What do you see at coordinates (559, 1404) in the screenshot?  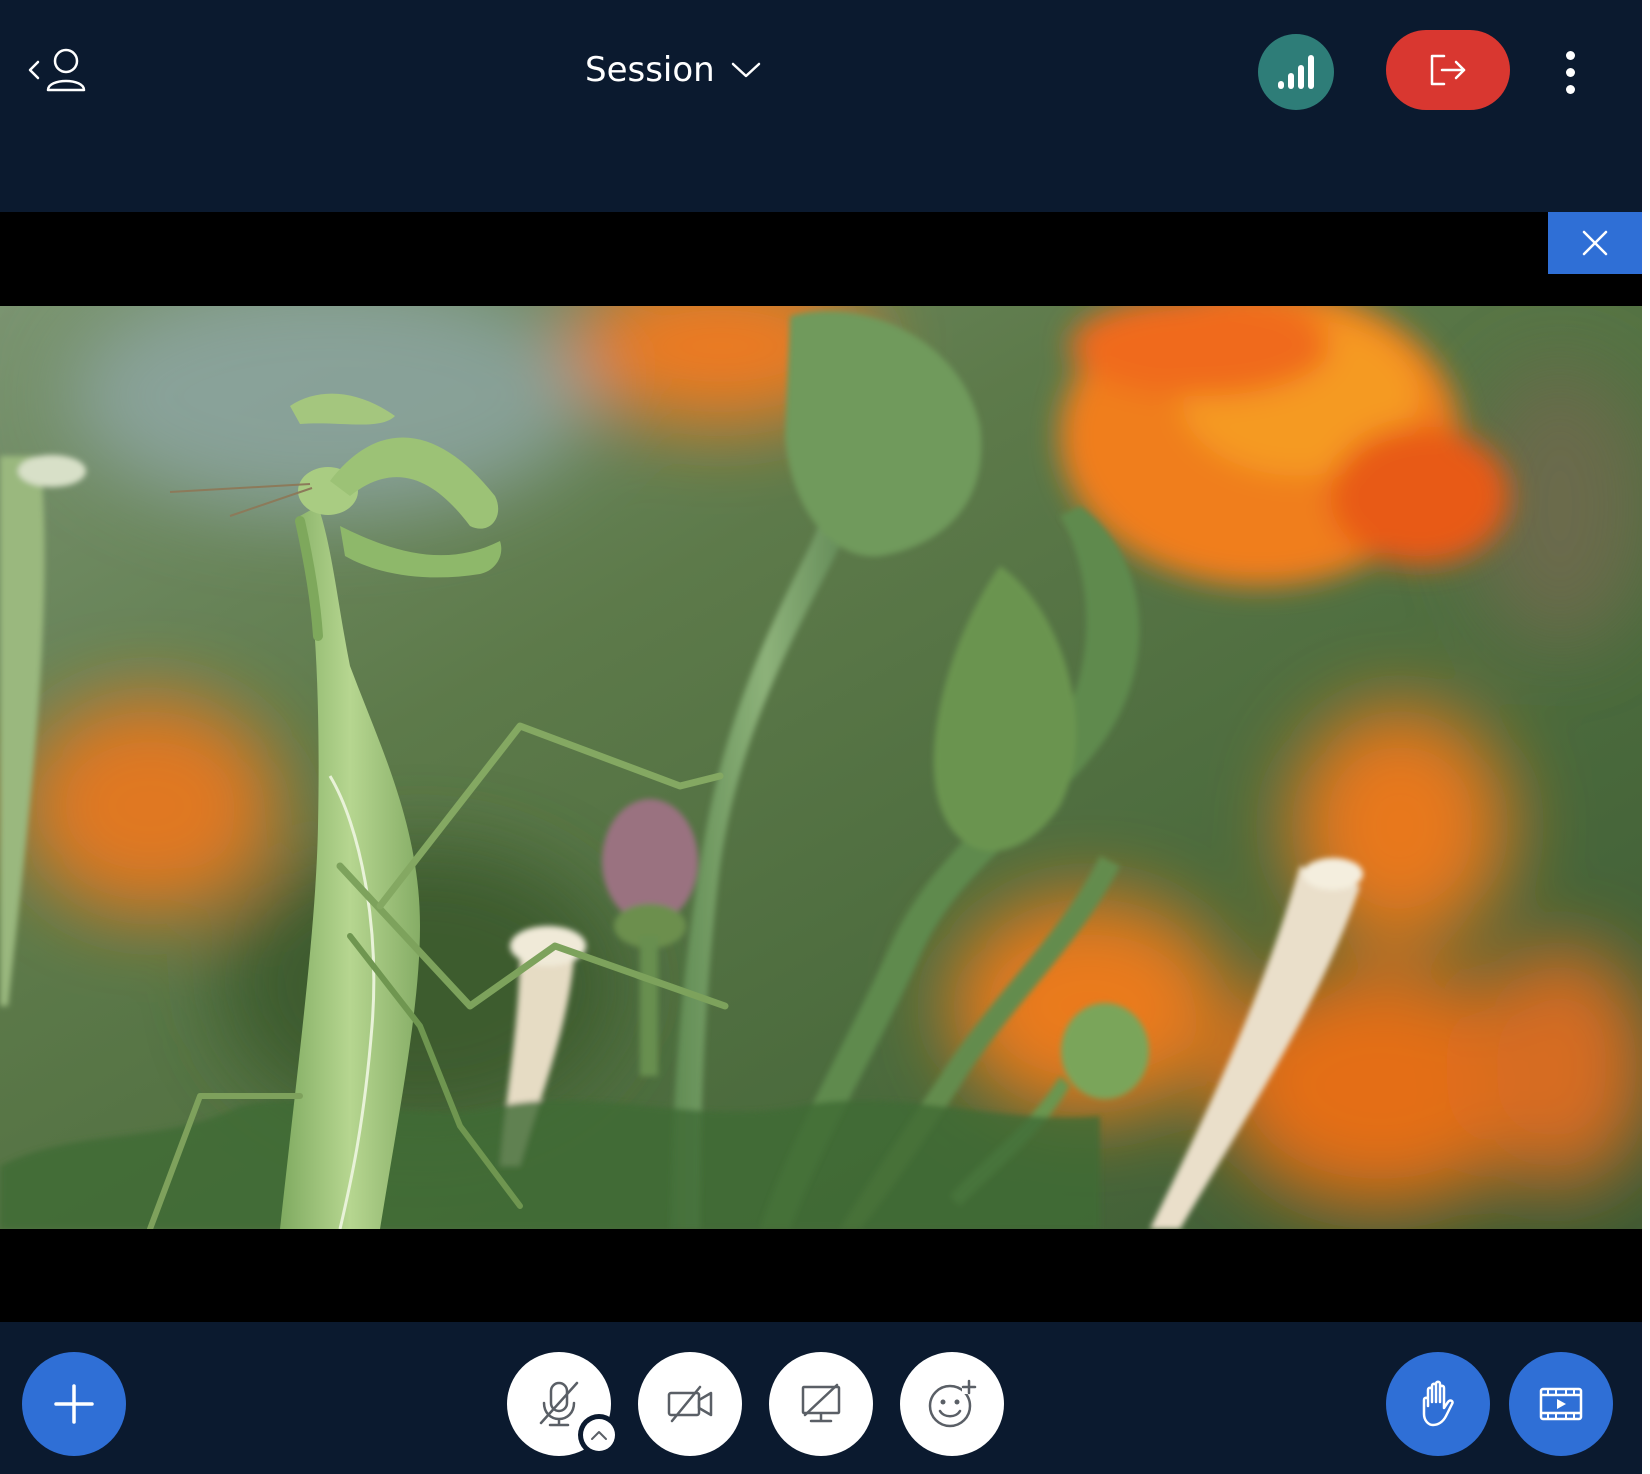 I see `mic-muted-icon` at bounding box center [559, 1404].